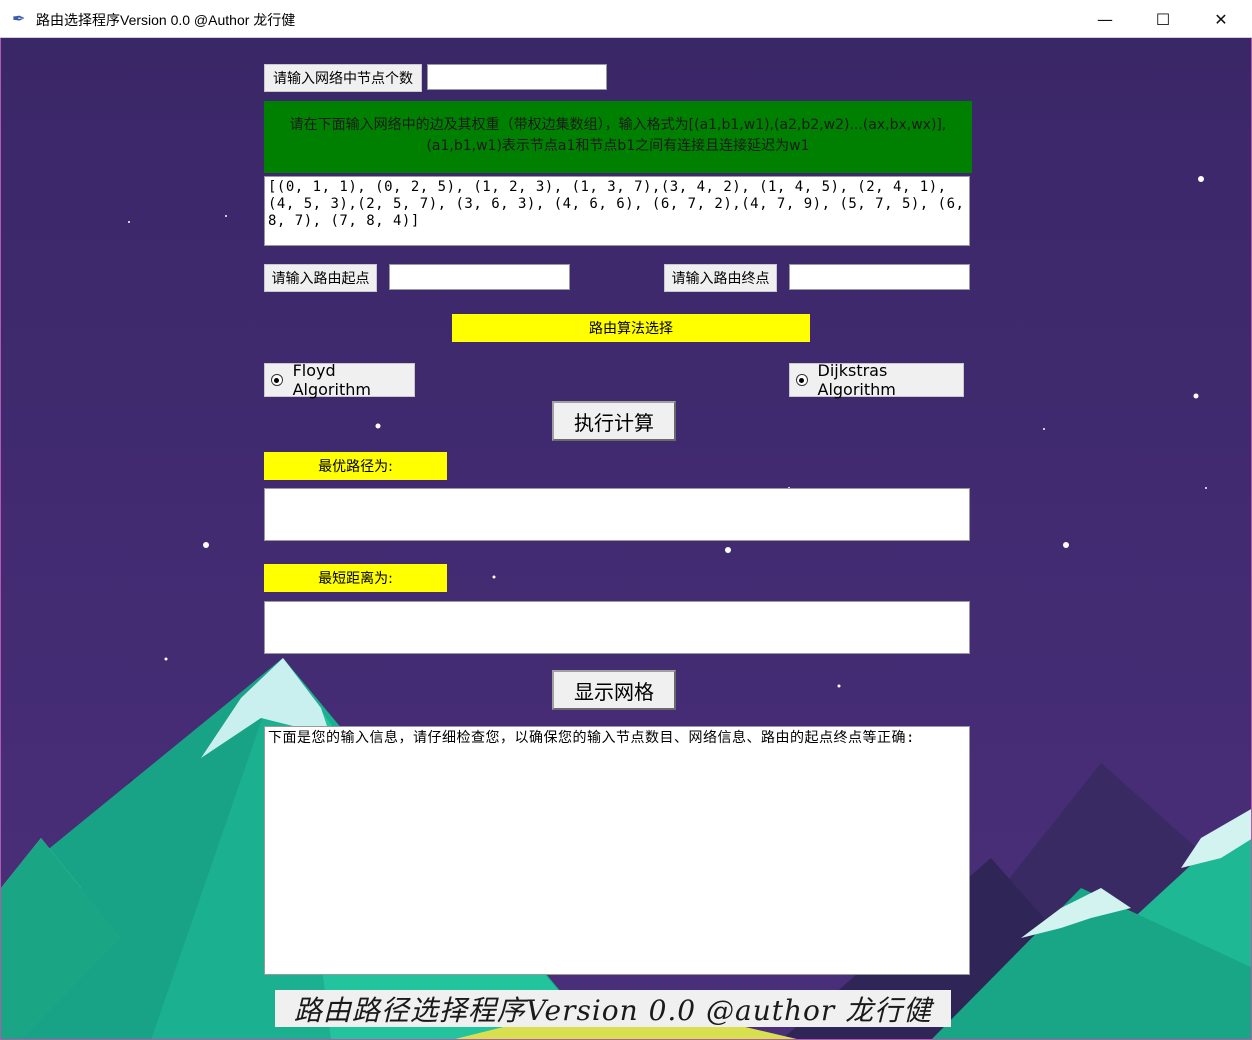  Describe the element at coordinates (614, 690) in the screenshot. I see `show-grid-button: 显示网格` at that location.